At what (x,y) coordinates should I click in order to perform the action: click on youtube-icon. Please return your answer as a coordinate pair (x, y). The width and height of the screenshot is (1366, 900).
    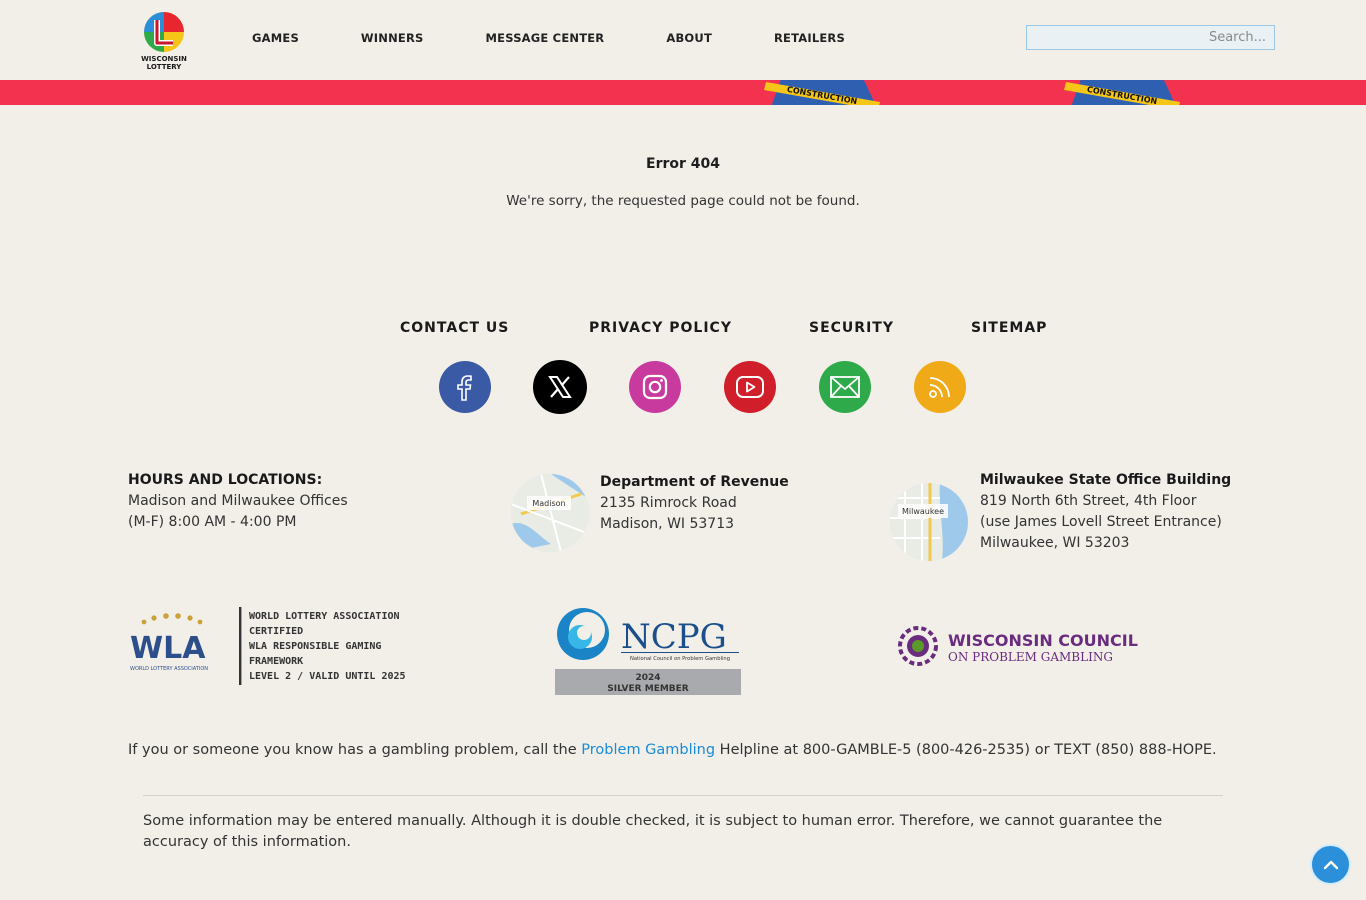
    Looking at the image, I should click on (750, 387).